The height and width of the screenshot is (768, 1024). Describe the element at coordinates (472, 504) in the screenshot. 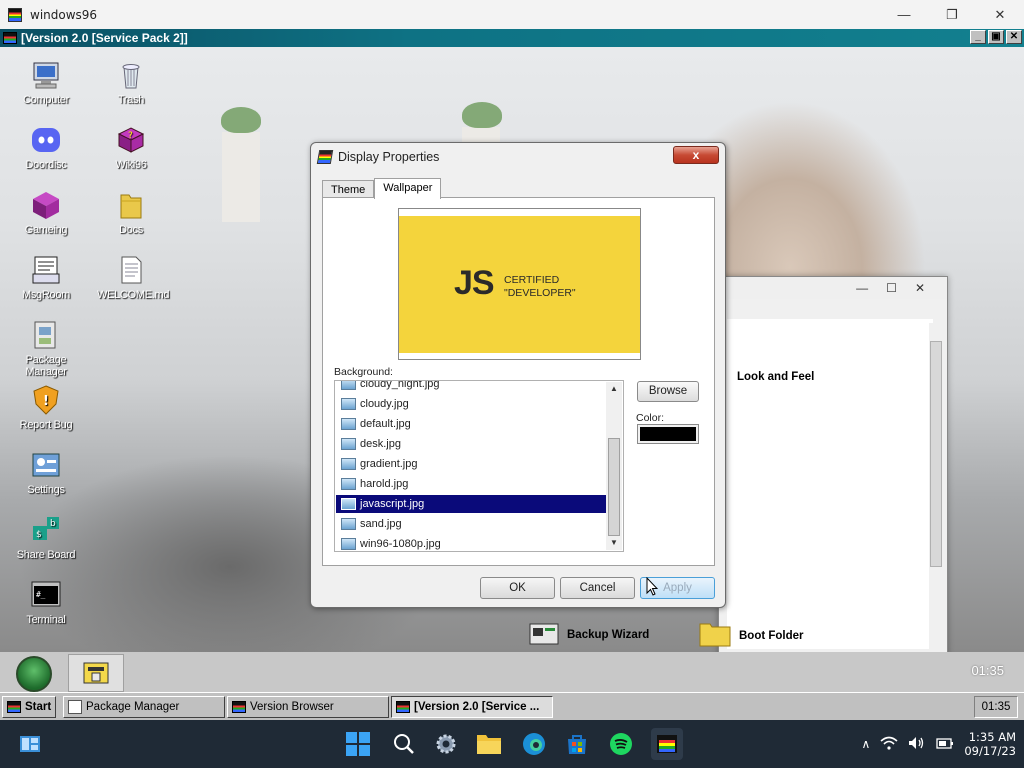

I see `file-list-item: javascript.jpg` at that location.